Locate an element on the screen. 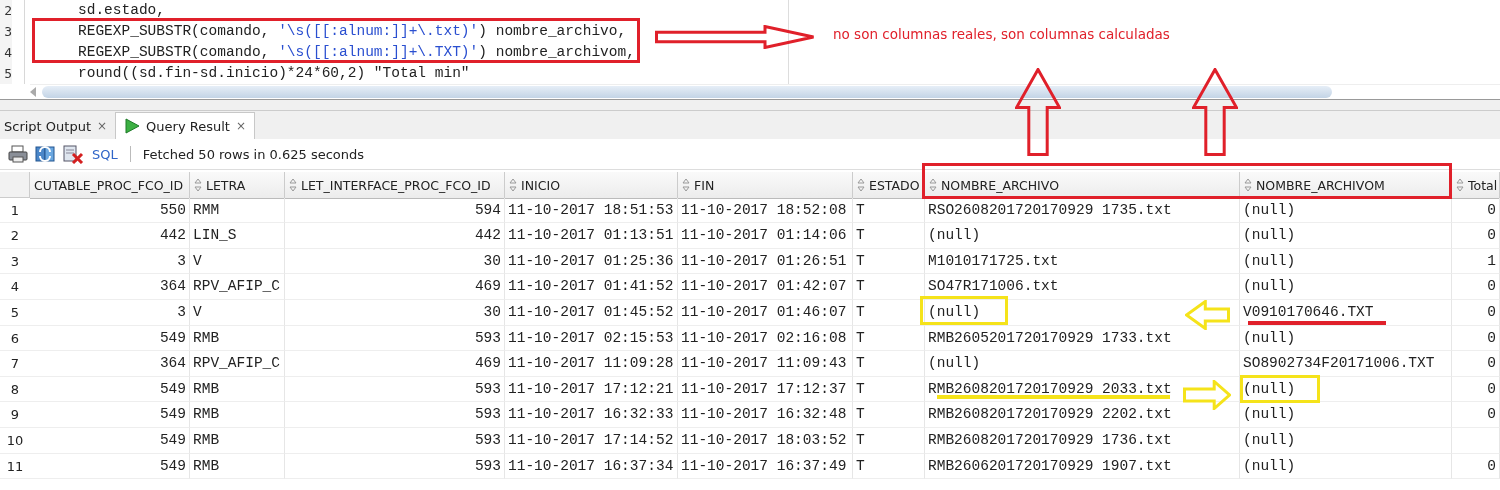 This screenshot has height=490, width=1500. column-header: ESTADO is located at coordinates (889, 185).